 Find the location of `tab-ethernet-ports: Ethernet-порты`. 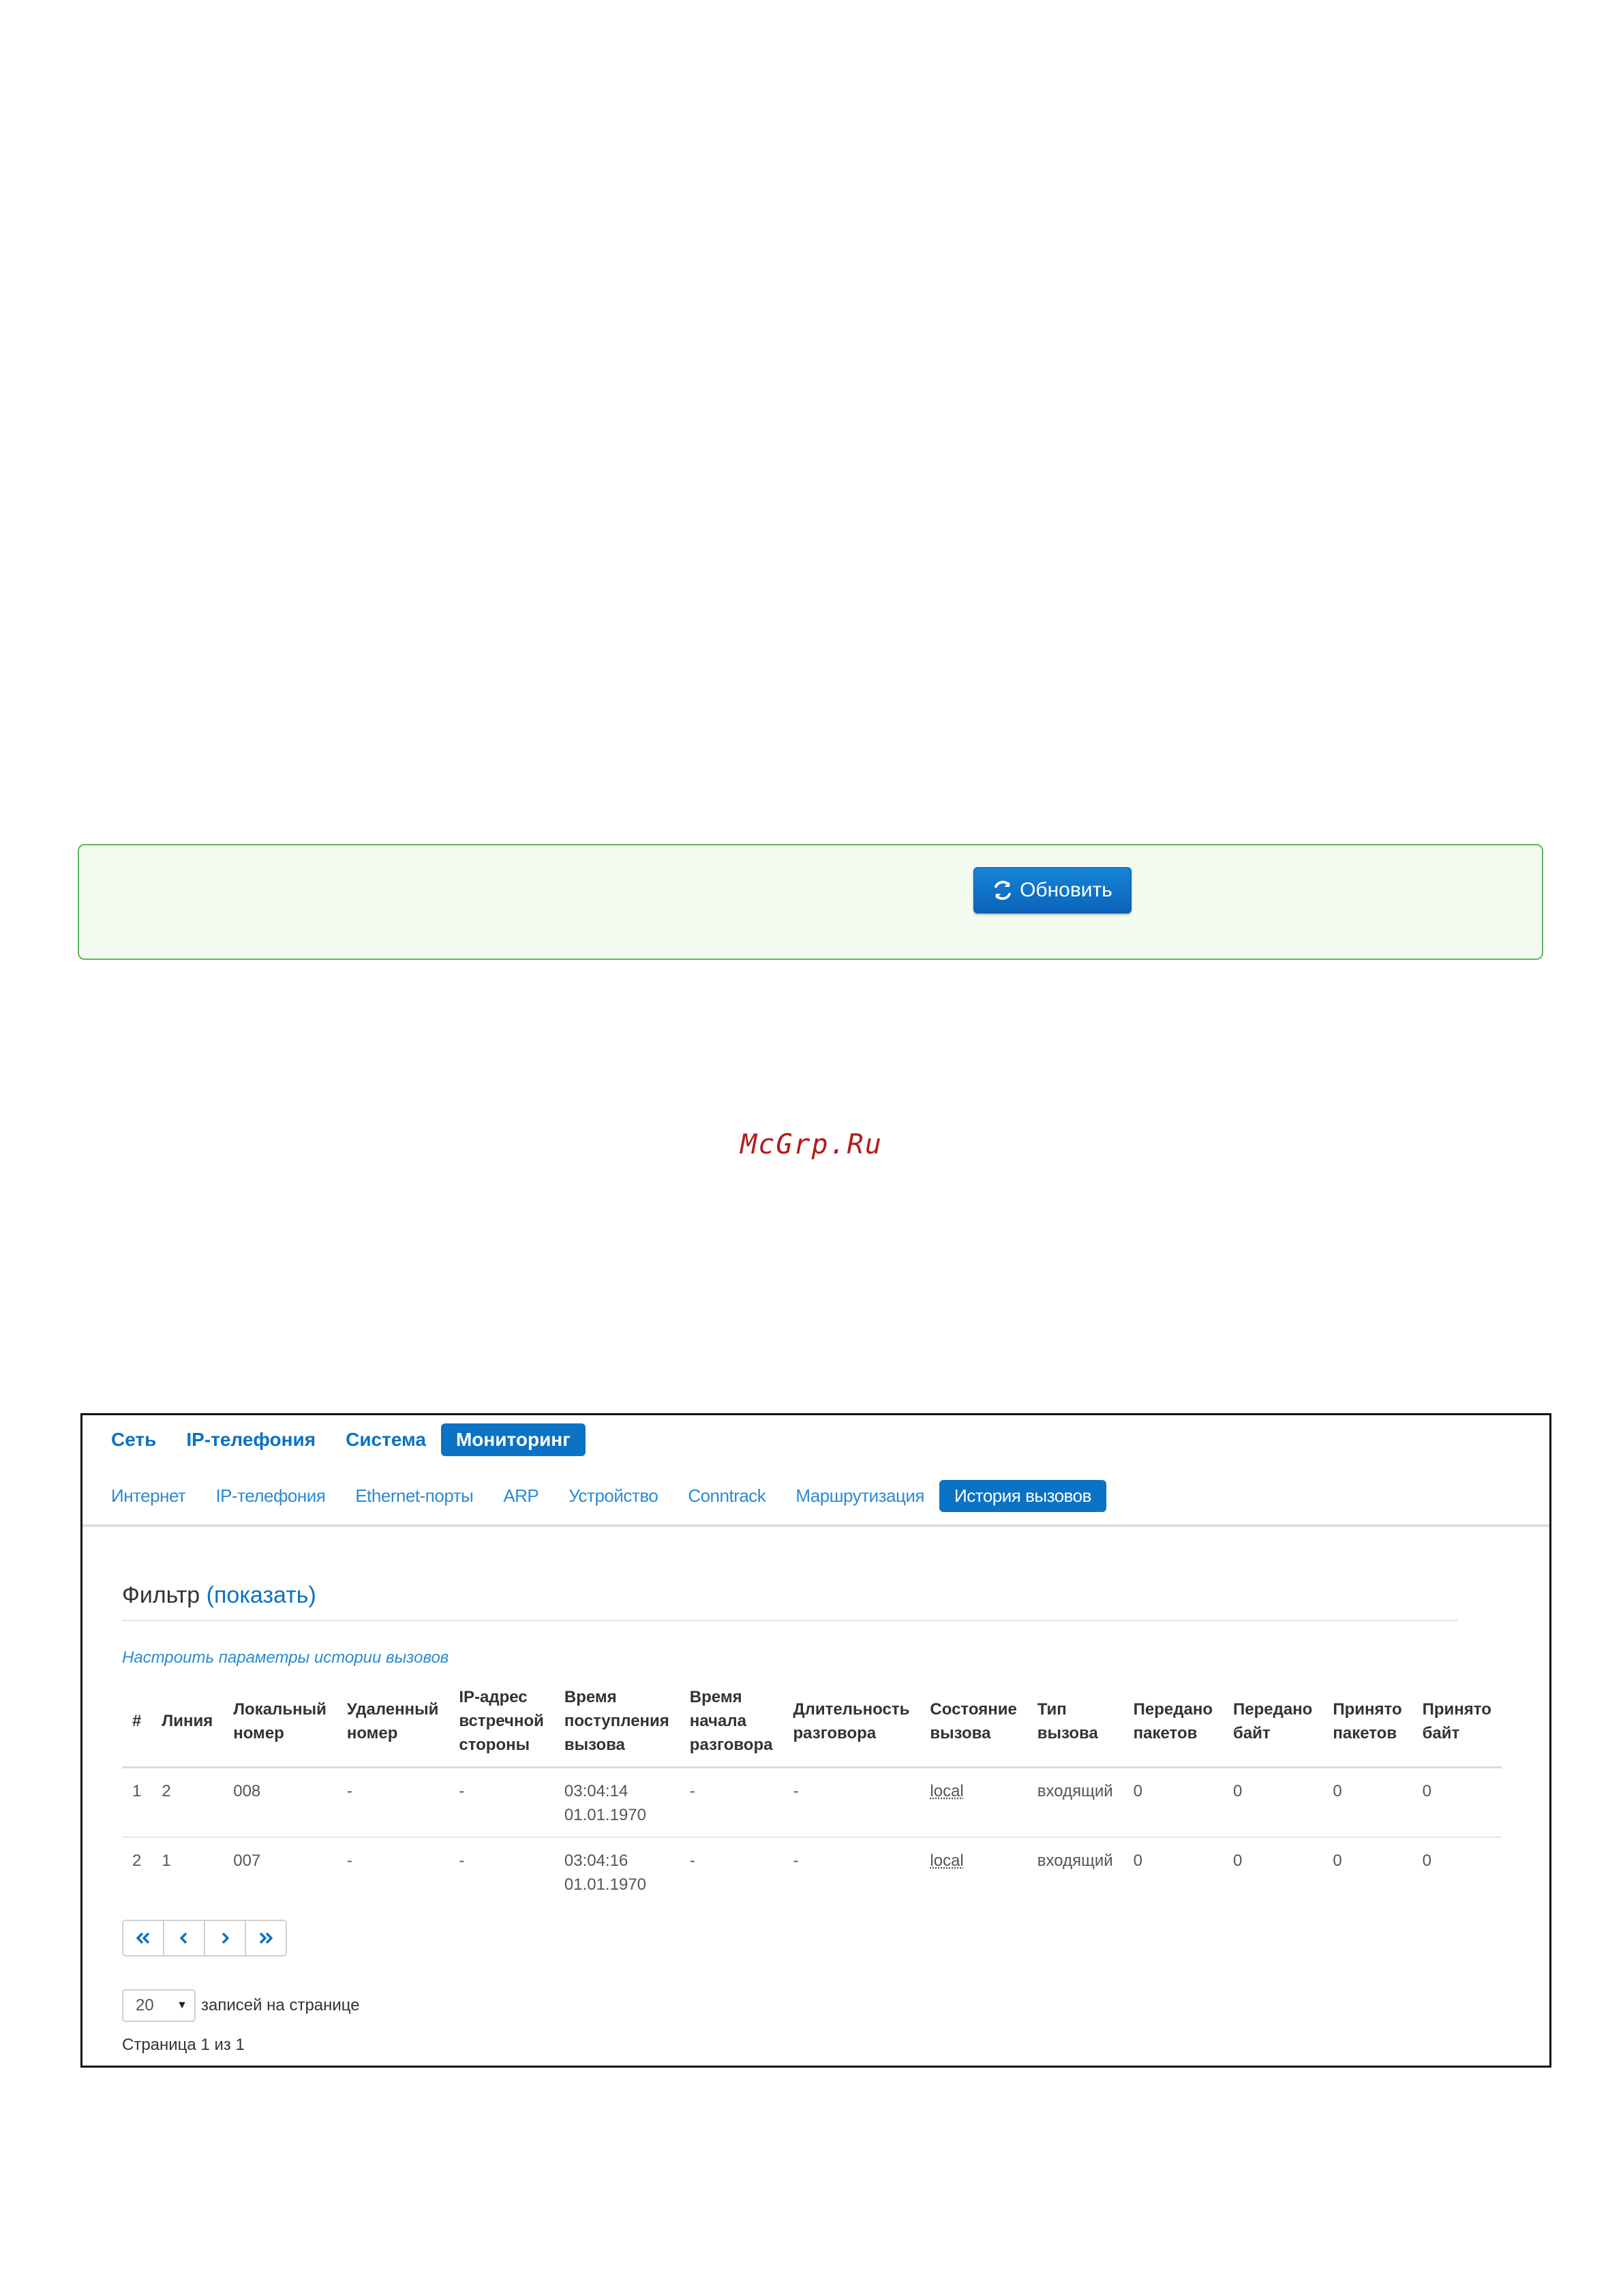

tab-ethernet-ports: Ethernet-порты is located at coordinates (414, 1496).